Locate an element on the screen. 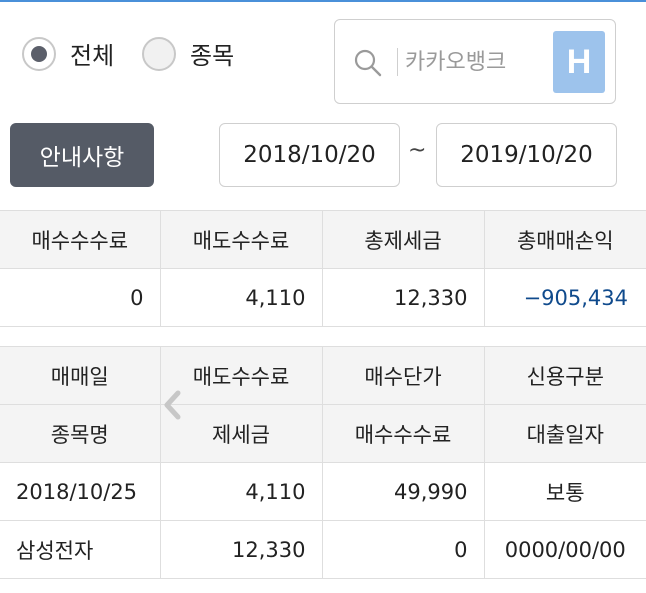 This screenshot has width=646, height=593. detail-header-row-2: 종목명 제세금 매수수수료 대출일자 is located at coordinates (323, 433).